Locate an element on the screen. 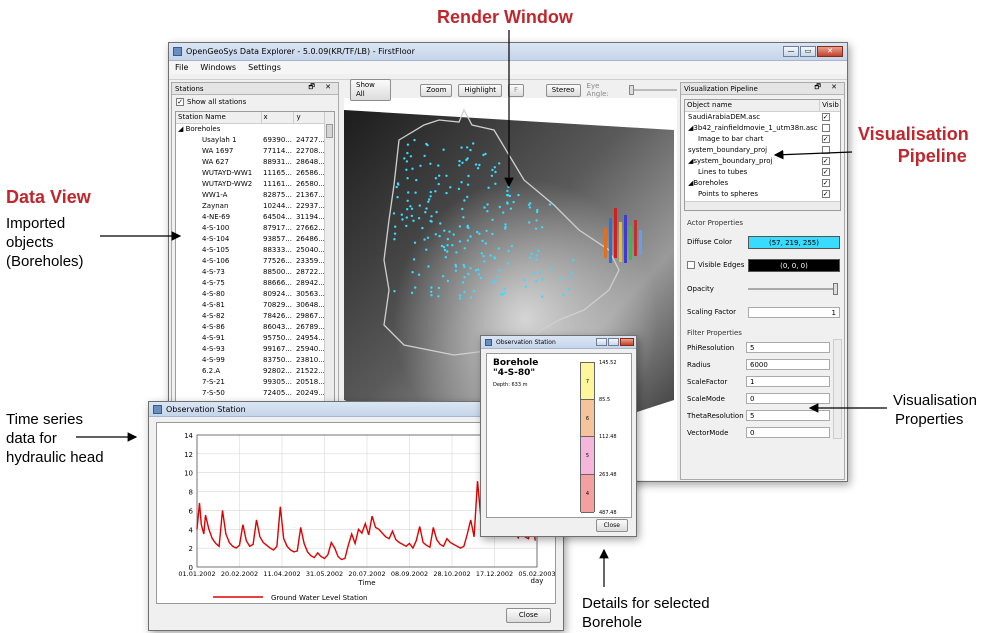 This screenshot has height=633, width=993. pipeline-dock-controls: 🗗 ✕ is located at coordinates (827, 88).